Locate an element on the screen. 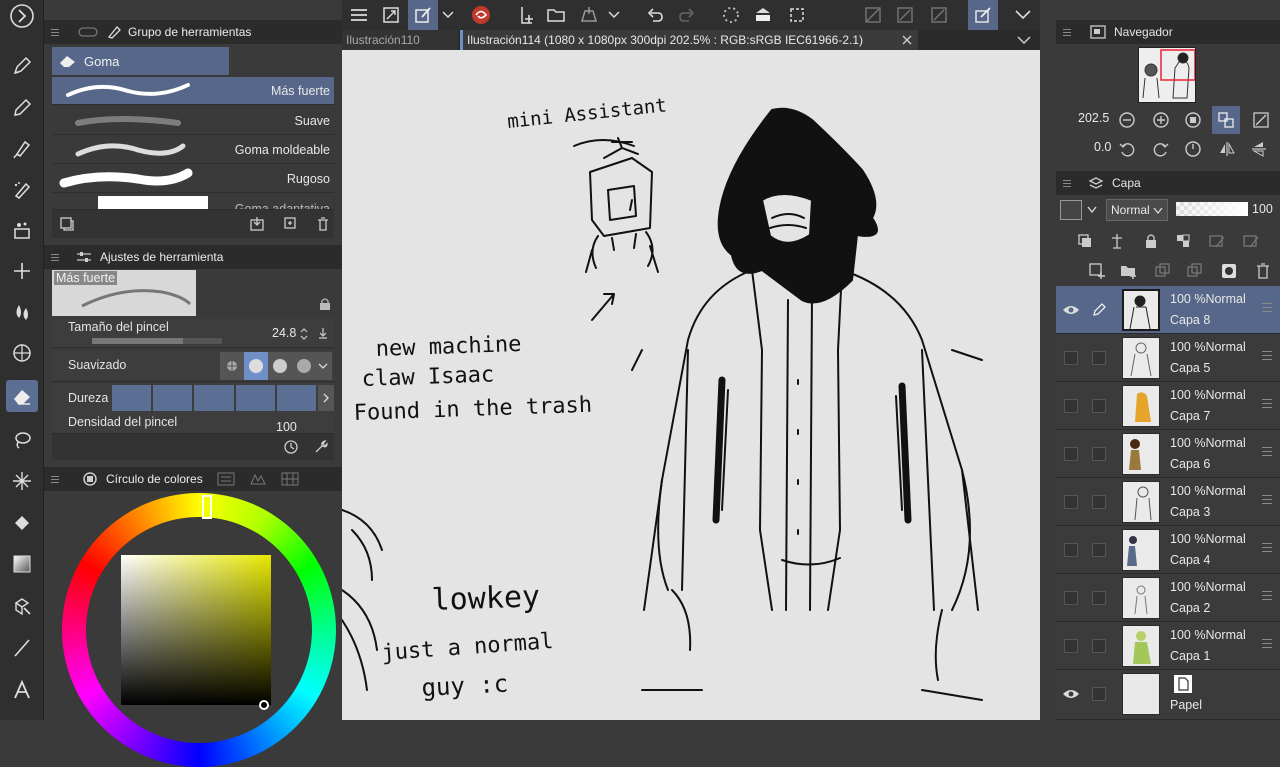 The height and width of the screenshot is (767, 1280). tabs-chevron-down-icon is located at coordinates (1024, 40).